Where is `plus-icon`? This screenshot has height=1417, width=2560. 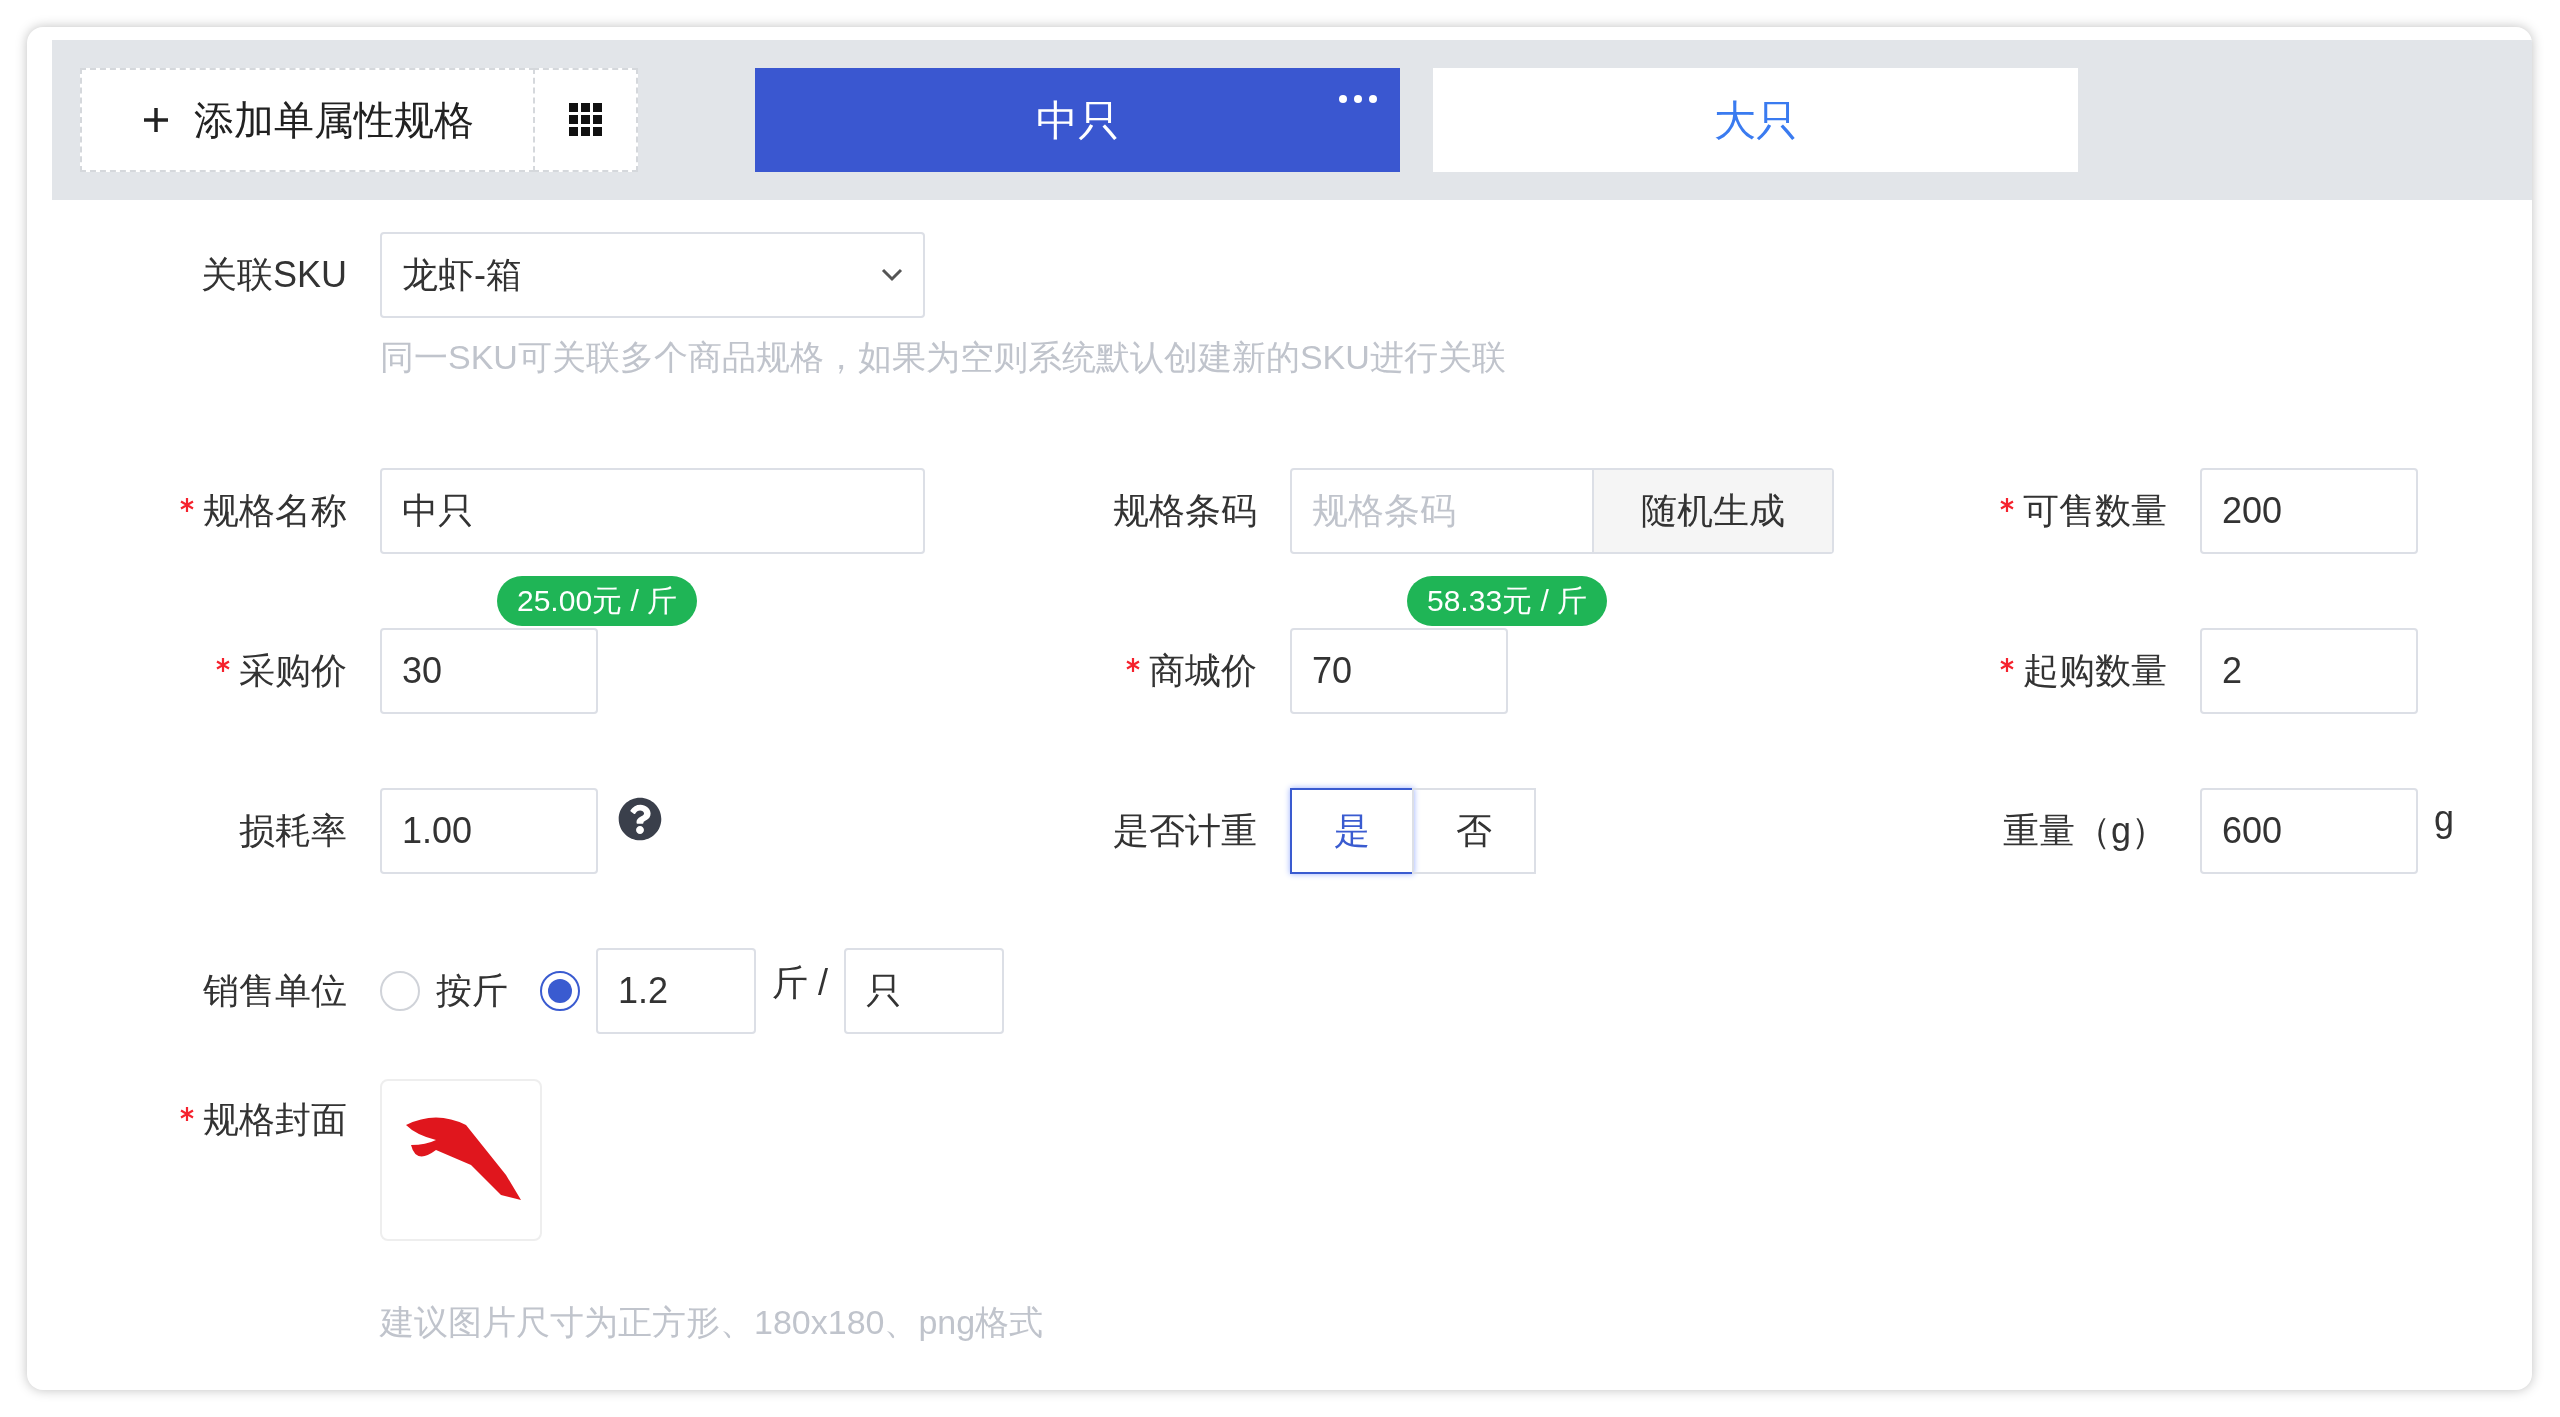 plus-icon is located at coordinates (155, 120).